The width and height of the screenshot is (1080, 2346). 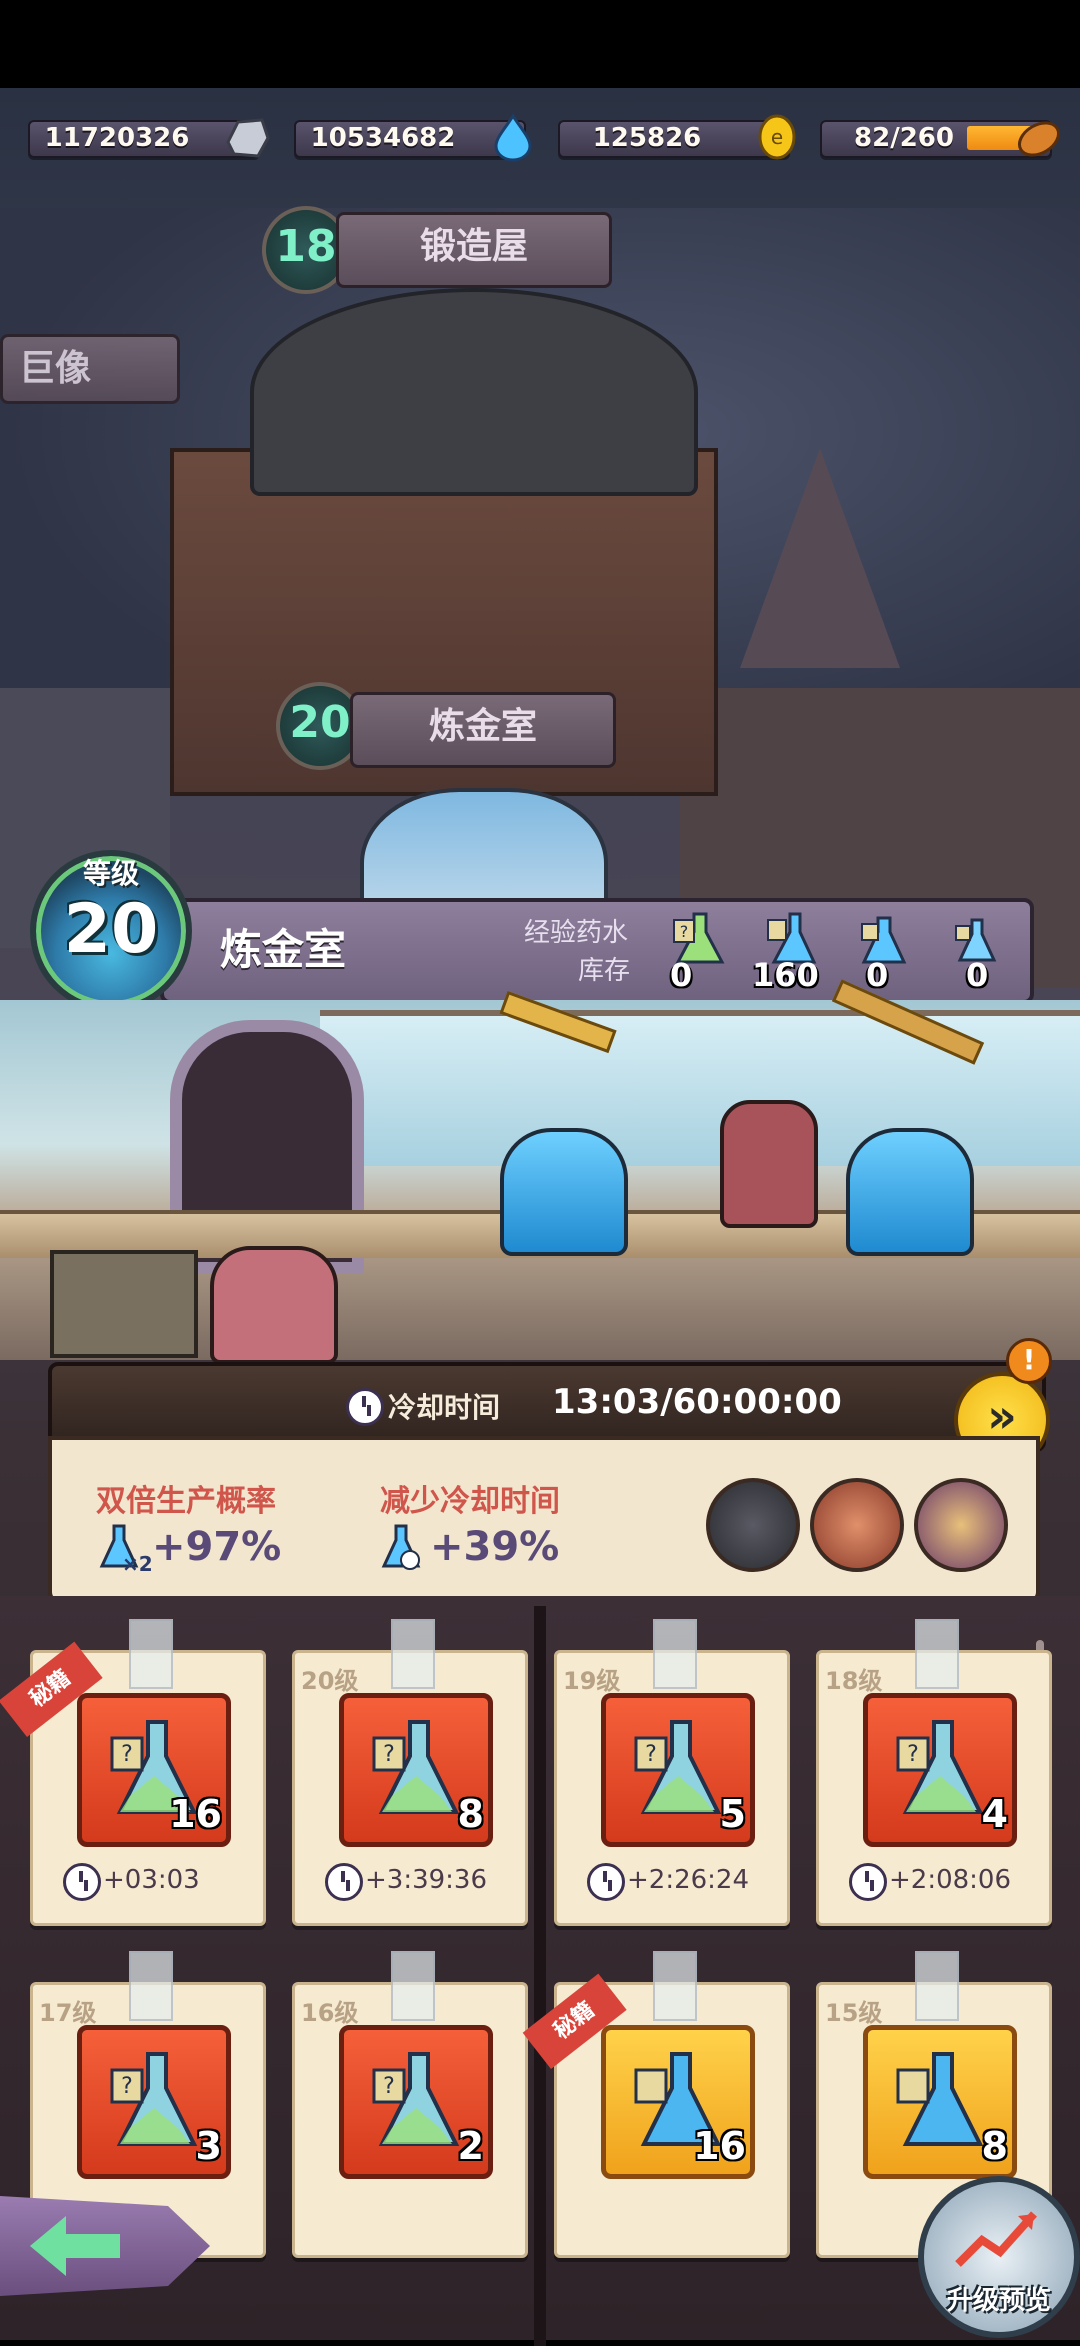 What do you see at coordinates (482, 726) in the screenshot?
I see `alchemy-name: 炼金室` at bounding box center [482, 726].